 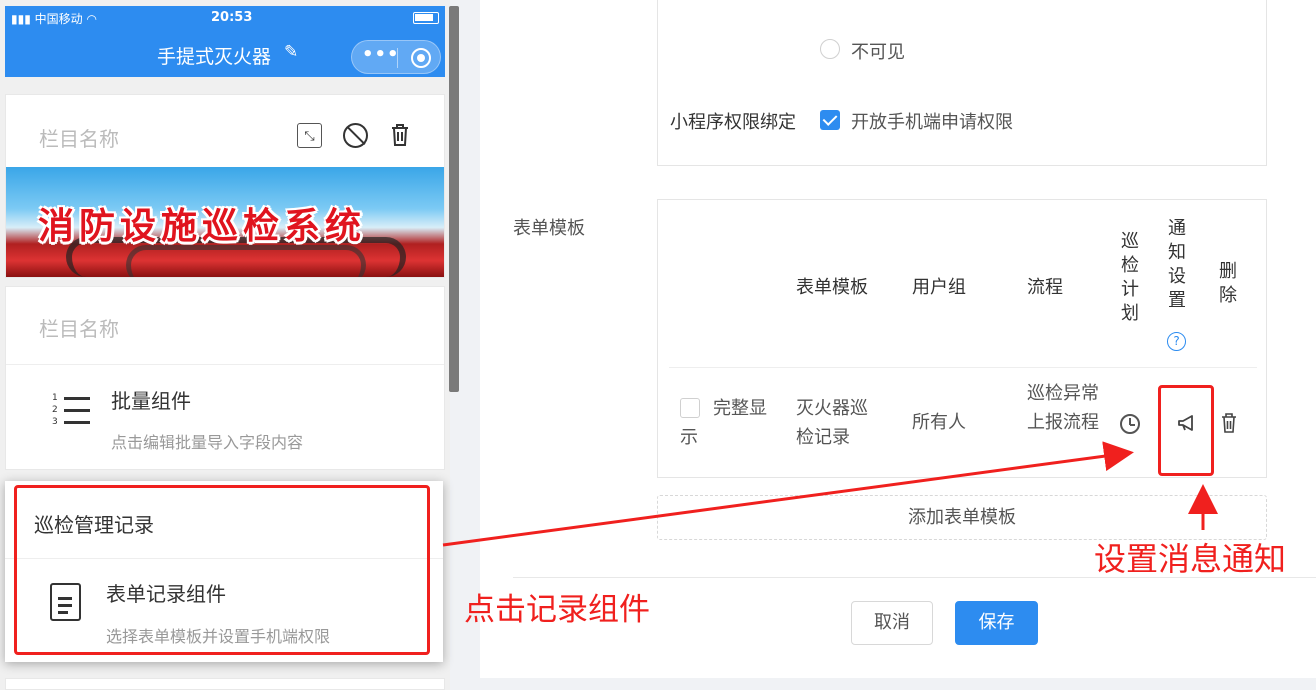 What do you see at coordinates (939, 422) in the screenshot?
I see `cell-user-group: 所有人` at bounding box center [939, 422].